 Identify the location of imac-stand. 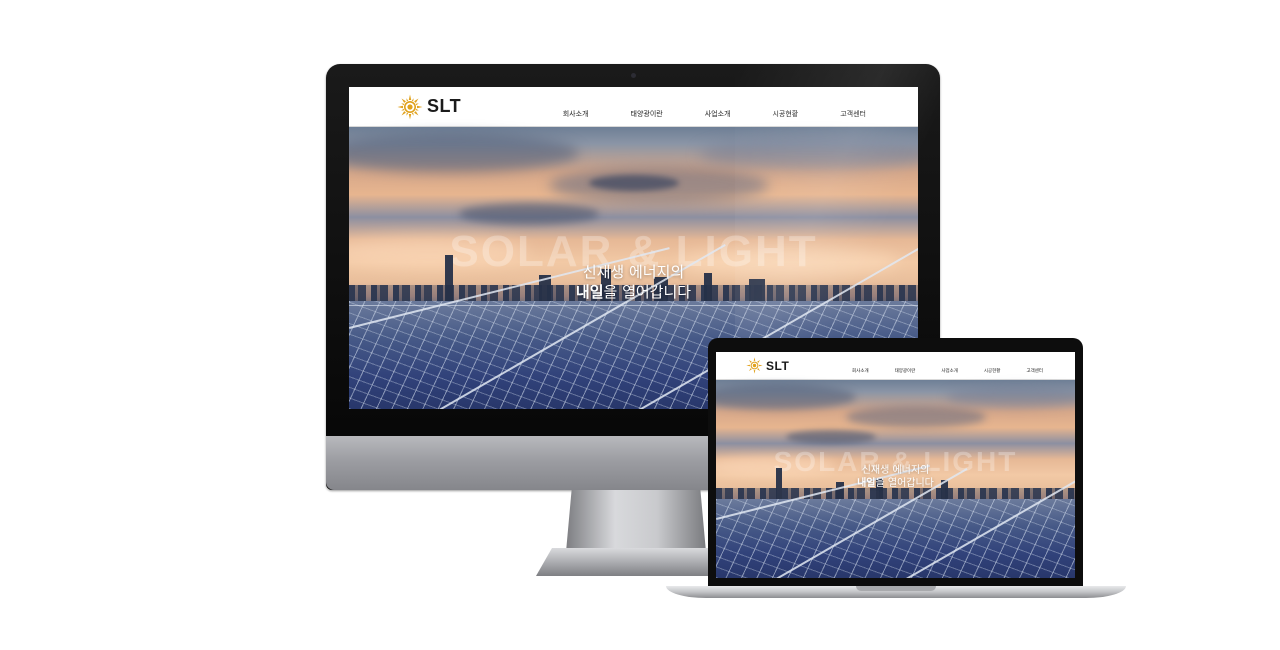
(636, 521).